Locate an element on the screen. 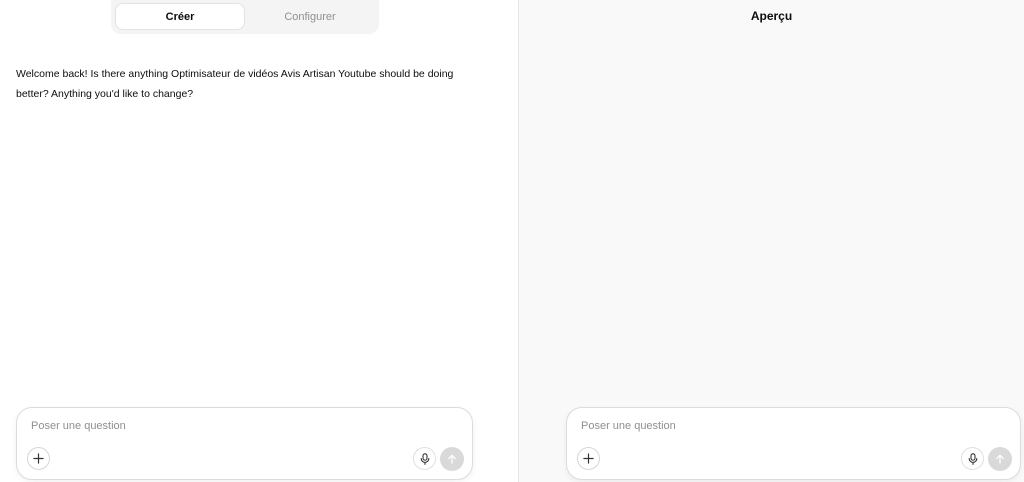 The image size is (1024, 482). builder-composer is located at coordinates (244, 443).